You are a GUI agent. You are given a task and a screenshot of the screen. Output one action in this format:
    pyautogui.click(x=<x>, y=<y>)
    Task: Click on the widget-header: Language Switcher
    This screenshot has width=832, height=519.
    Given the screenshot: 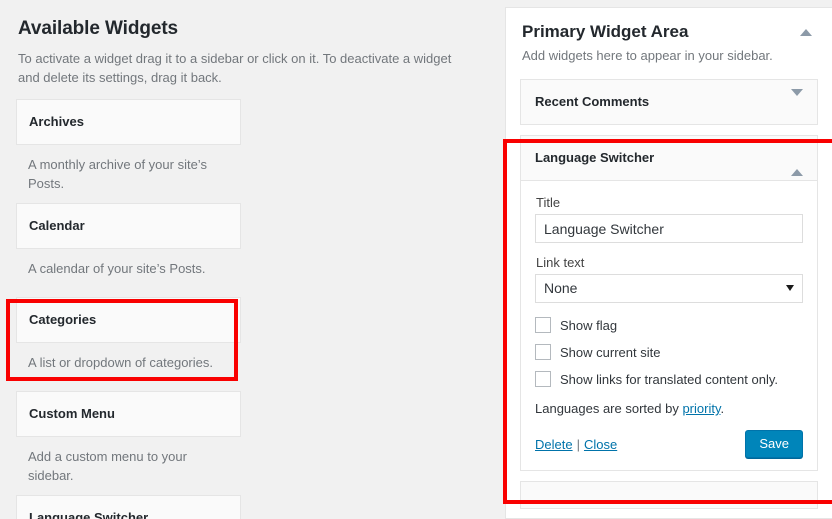 What is the action you would take?
    pyautogui.click(x=669, y=158)
    